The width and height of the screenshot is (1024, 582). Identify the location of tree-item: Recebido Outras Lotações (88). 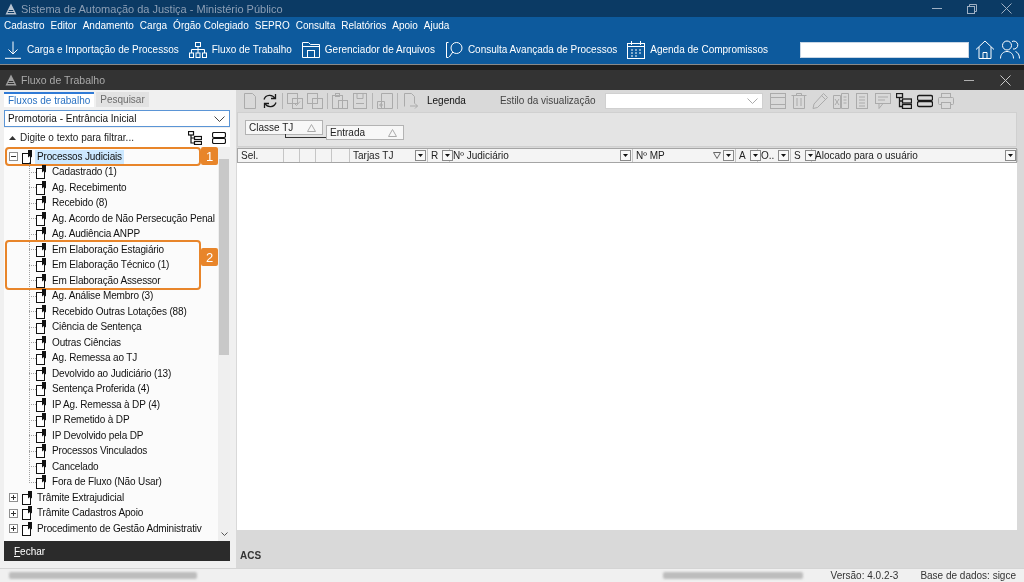
(119, 311).